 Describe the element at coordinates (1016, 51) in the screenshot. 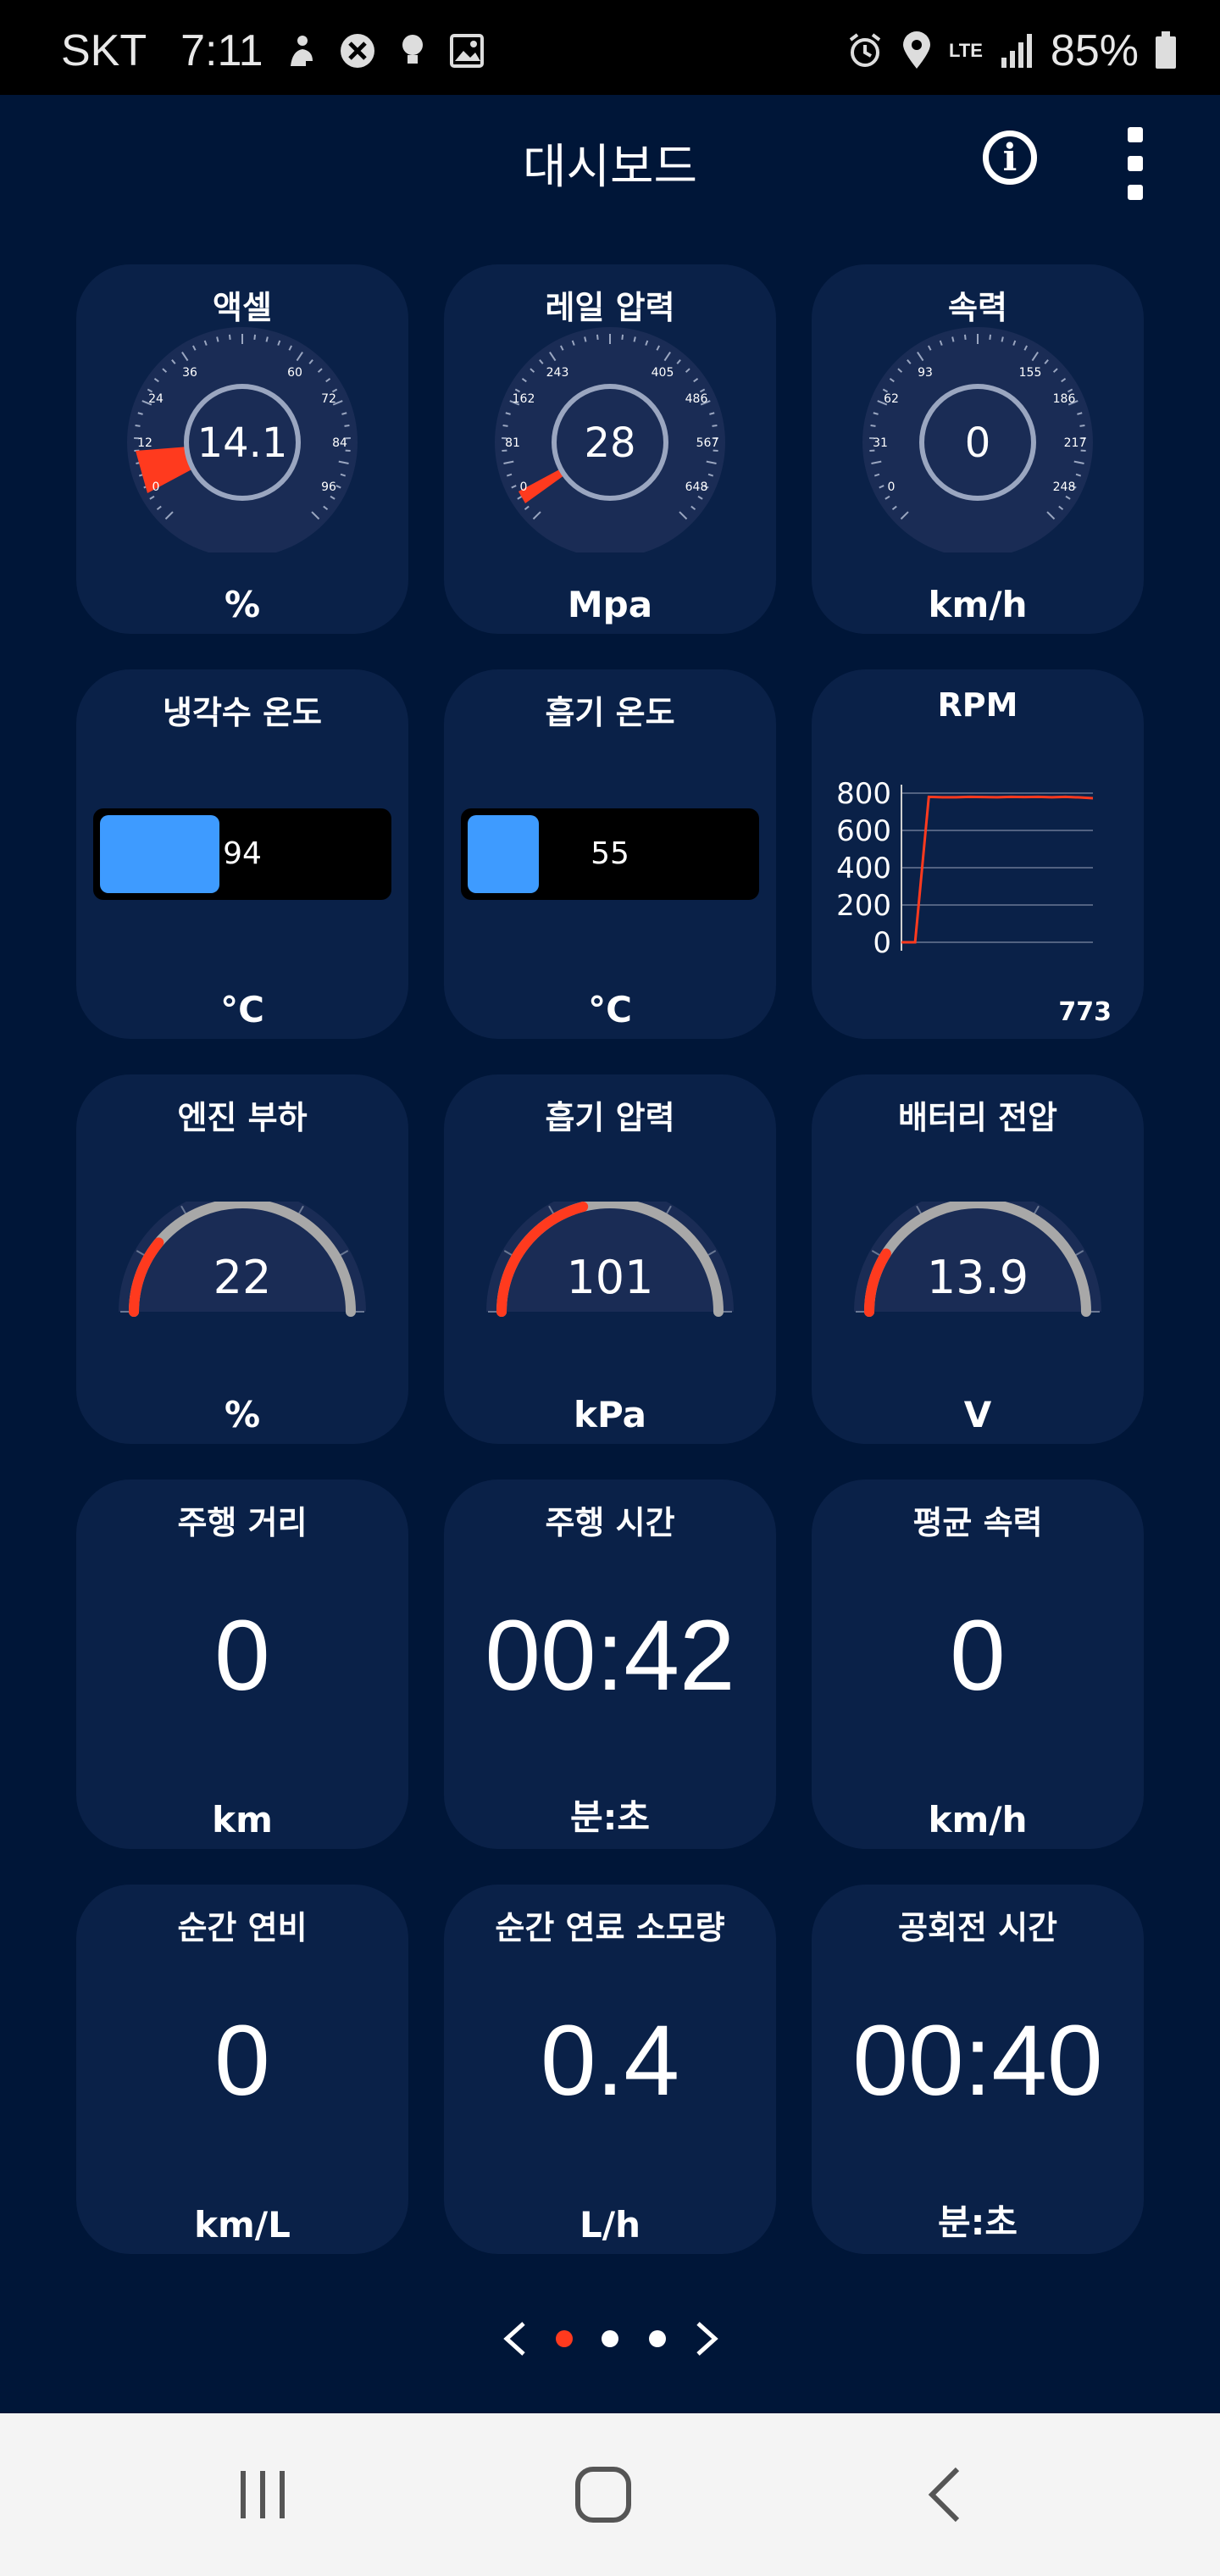

I see `signal-icon` at that location.